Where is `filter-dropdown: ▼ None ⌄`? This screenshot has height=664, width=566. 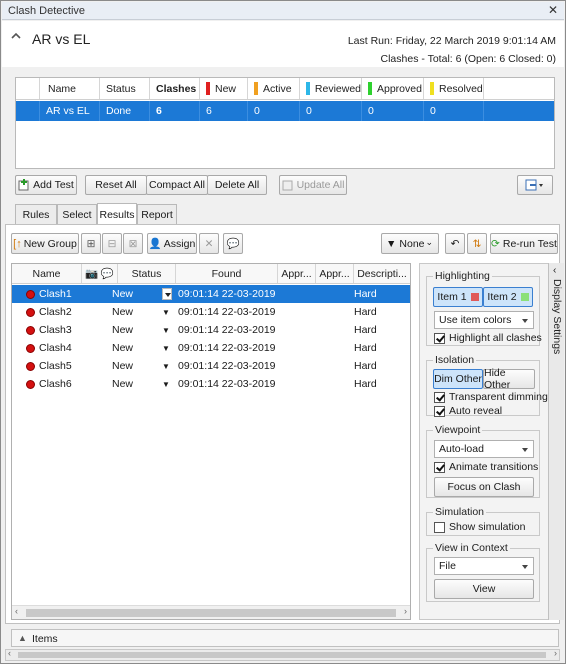 filter-dropdown: ▼ None ⌄ is located at coordinates (410, 243).